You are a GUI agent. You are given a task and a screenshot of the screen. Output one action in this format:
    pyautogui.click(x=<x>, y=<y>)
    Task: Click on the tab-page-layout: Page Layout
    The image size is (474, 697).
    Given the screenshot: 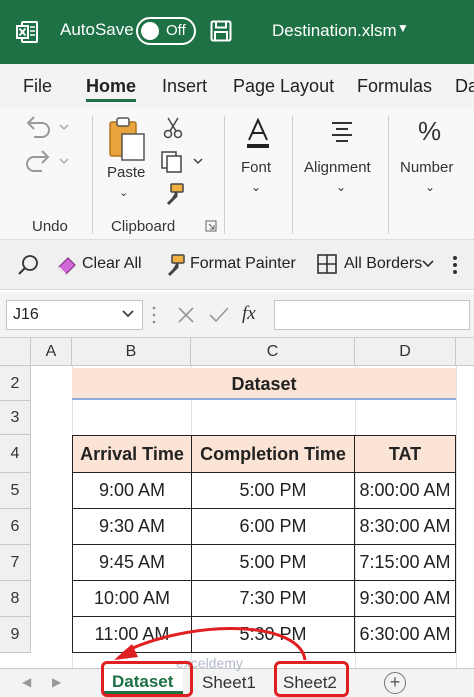 What is the action you would take?
    pyautogui.click(x=283, y=86)
    